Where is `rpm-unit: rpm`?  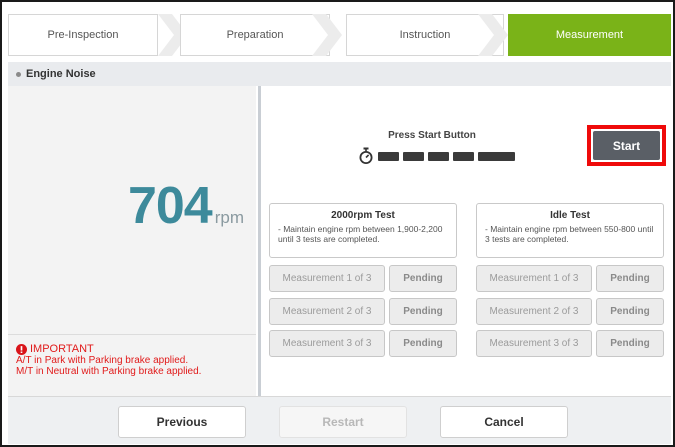 rpm-unit: rpm is located at coordinates (229, 217).